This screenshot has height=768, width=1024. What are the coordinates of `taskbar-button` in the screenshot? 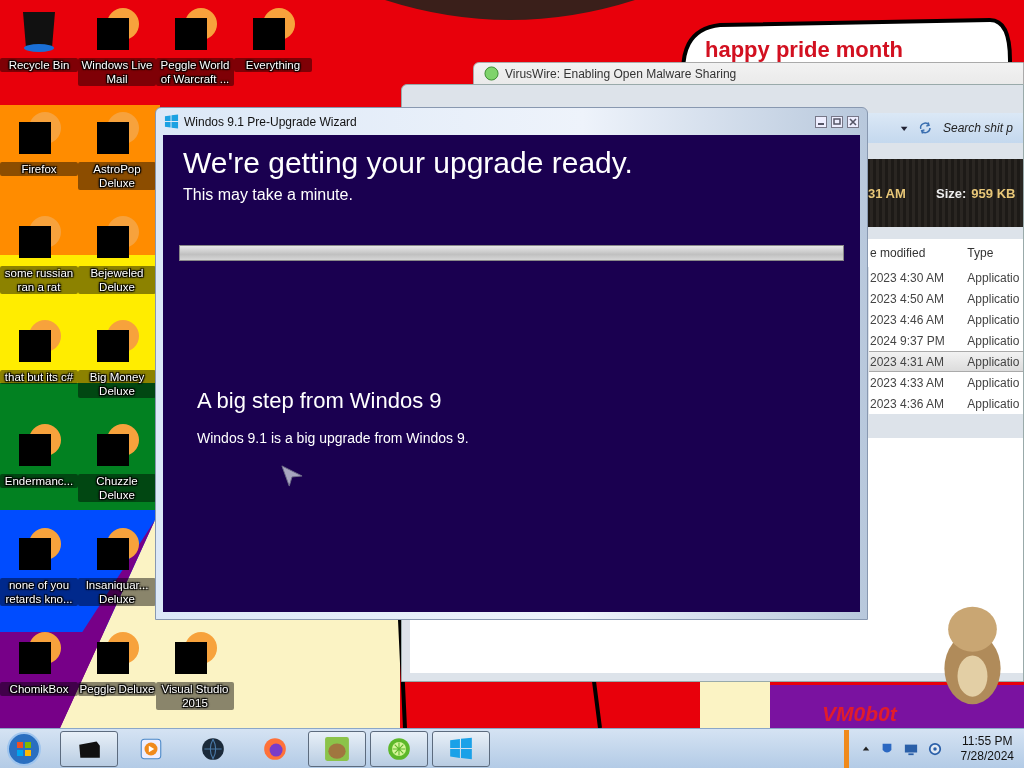 It's located at (89, 748).